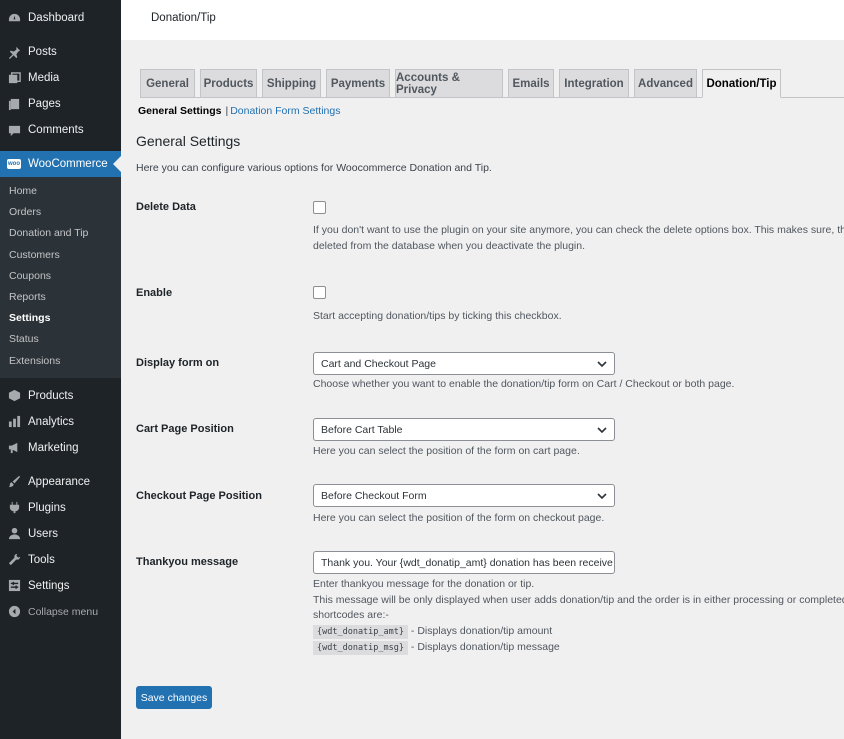 Image resolution: width=844 pixels, height=739 pixels. Describe the element at coordinates (14, 104) in the screenshot. I see `pages-icon` at that location.